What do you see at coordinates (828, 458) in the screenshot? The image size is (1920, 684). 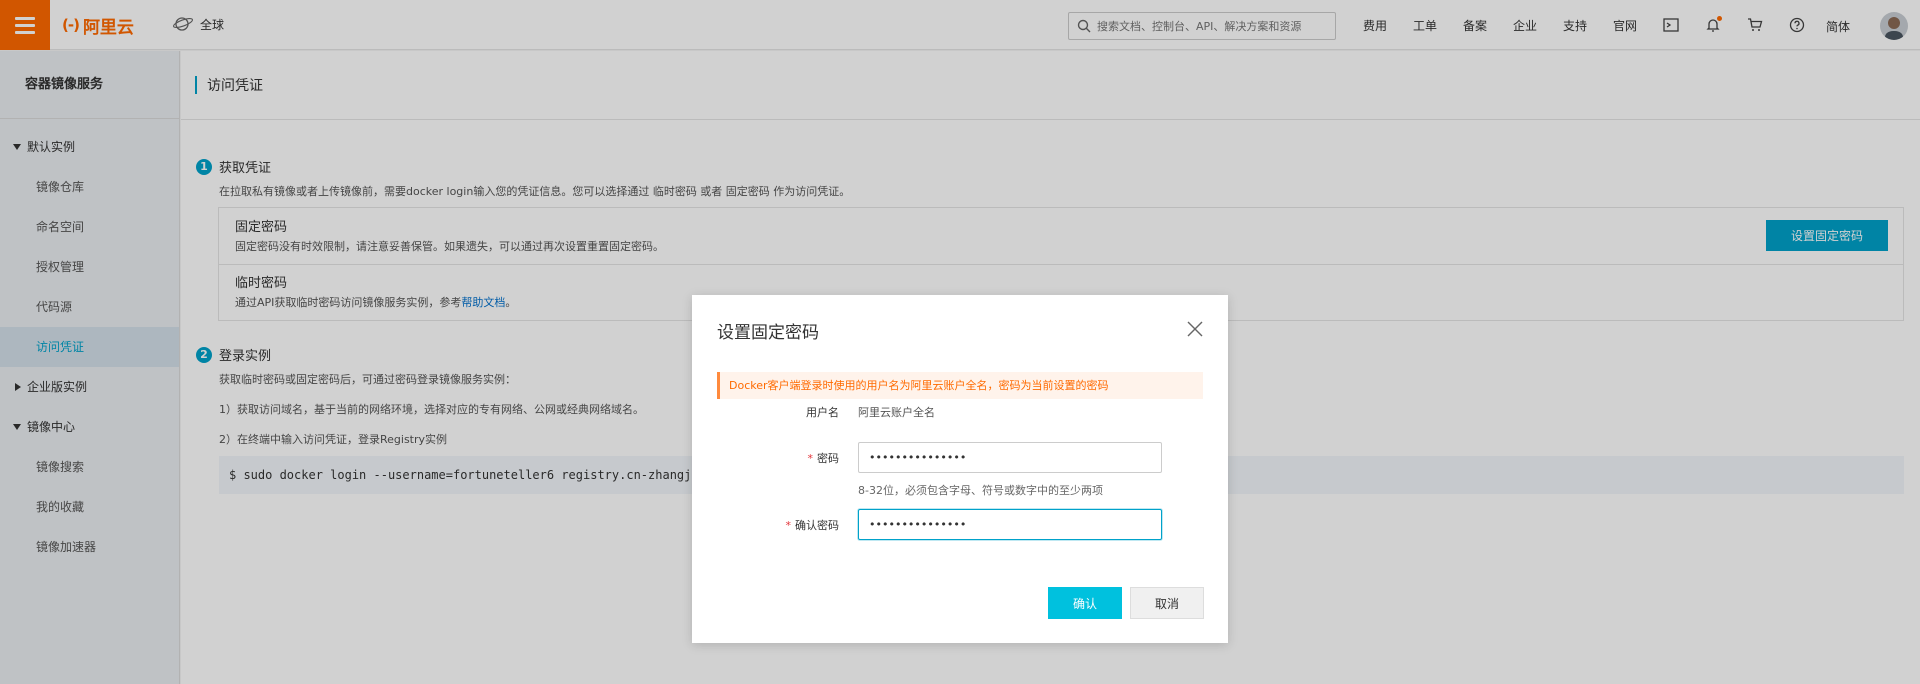 I see `password-label-text: 密码` at bounding box center [828, 458].